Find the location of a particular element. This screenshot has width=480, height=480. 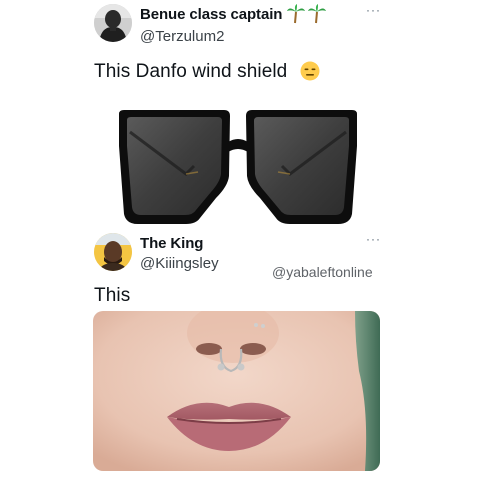

author-handle: @Terzulum2 is located at coordinates (182, 36).